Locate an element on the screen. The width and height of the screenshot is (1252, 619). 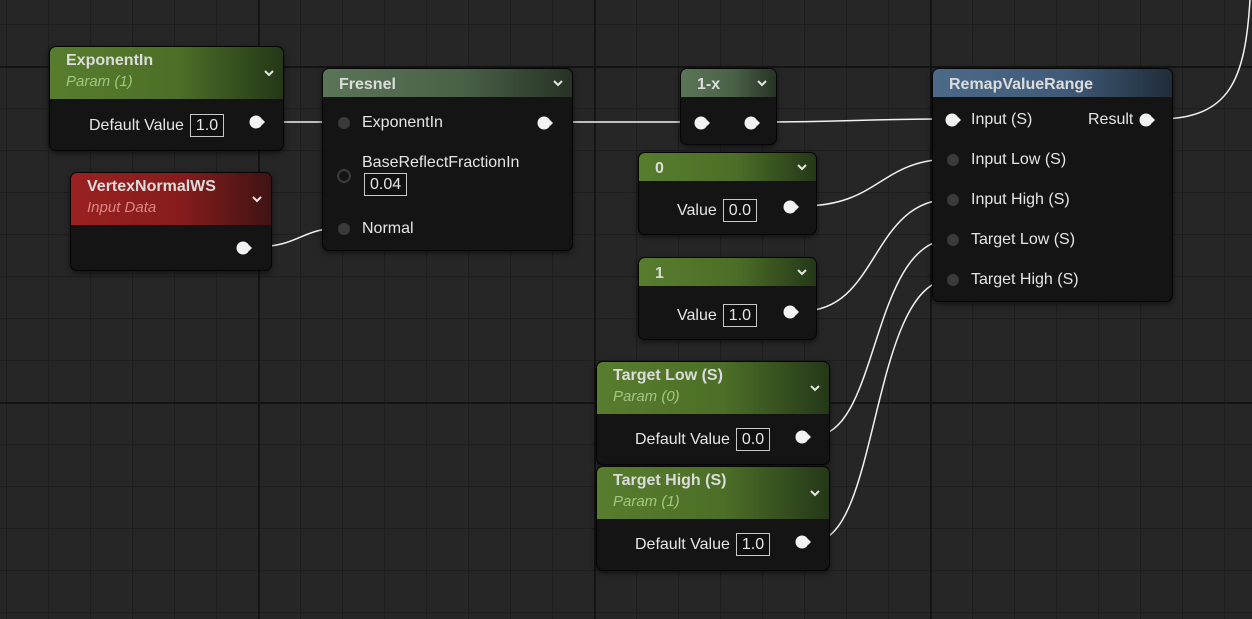
vertex-normal-node: VertexNormalWS Input Data is located at coordinates (171, 221).